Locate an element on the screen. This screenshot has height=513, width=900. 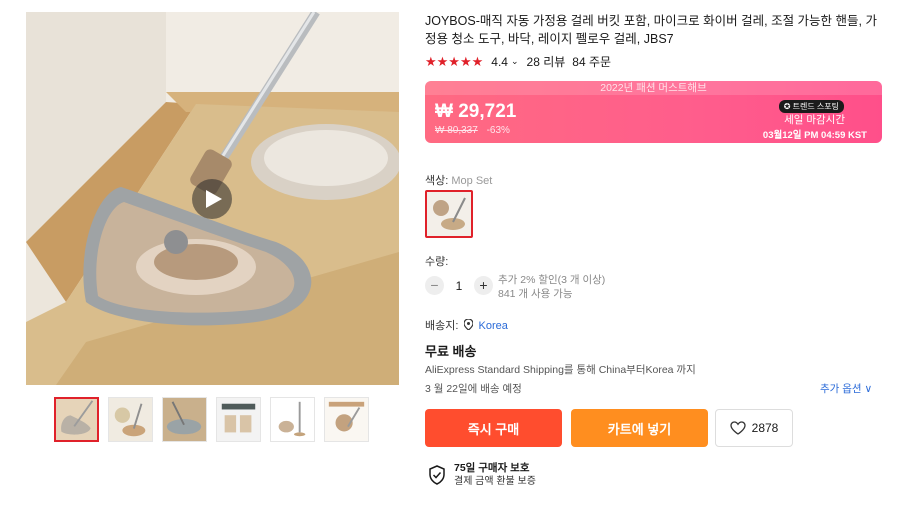
delivery-estimate: 3 월 22일에 배송 예정 is located at coordinates (473, 389).